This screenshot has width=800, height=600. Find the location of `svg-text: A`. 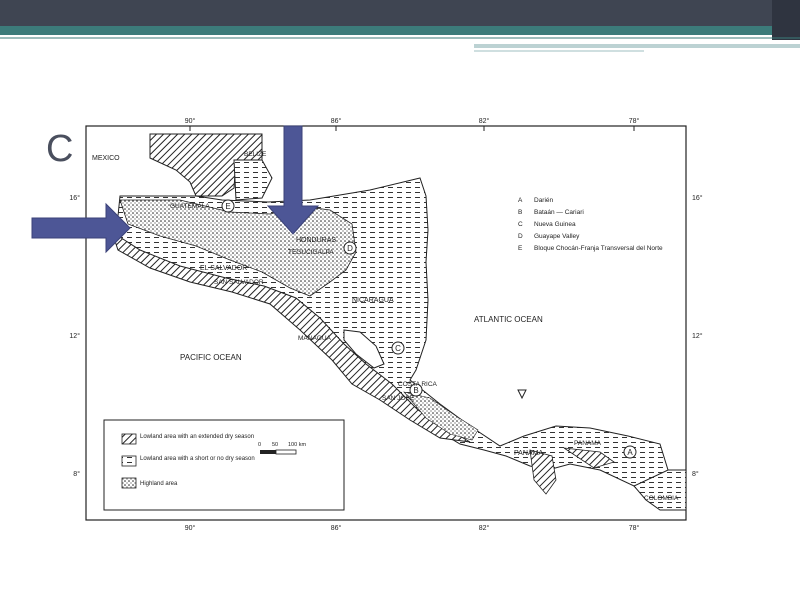

svg-text: A is located at coordinates (630, 452).